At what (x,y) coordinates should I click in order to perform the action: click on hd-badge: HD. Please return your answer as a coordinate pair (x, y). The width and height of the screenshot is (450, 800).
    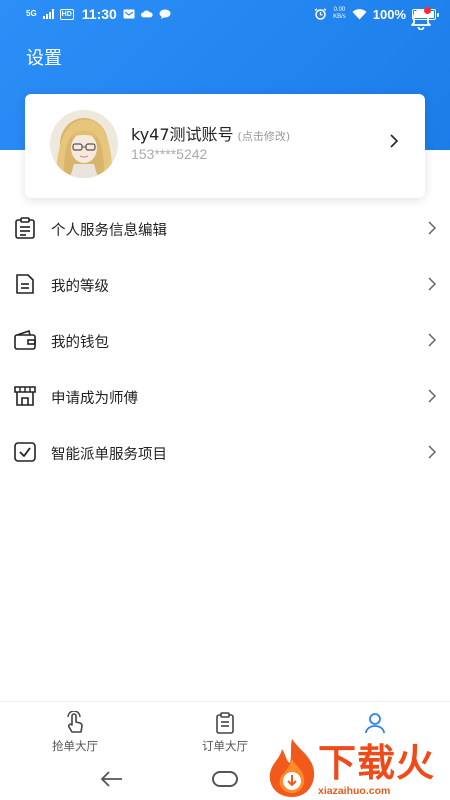
    Looking at the image, I should click on (66, 14).